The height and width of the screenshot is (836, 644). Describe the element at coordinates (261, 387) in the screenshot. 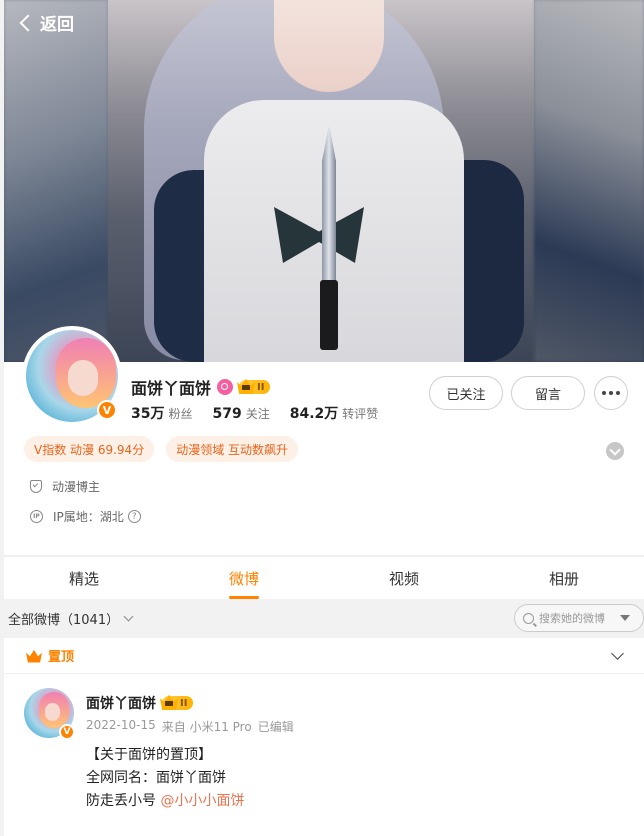

I see `vip-level: II` at that location.